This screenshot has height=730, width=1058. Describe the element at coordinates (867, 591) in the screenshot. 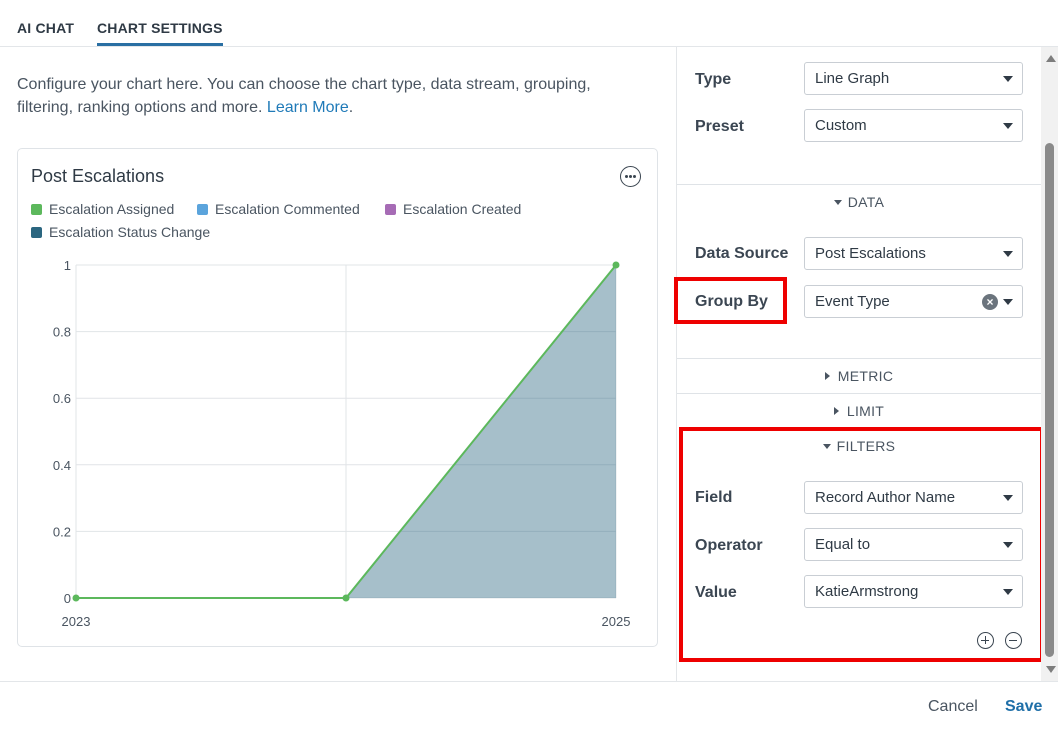

I see `value-value: KatieArmstrong` at that location.